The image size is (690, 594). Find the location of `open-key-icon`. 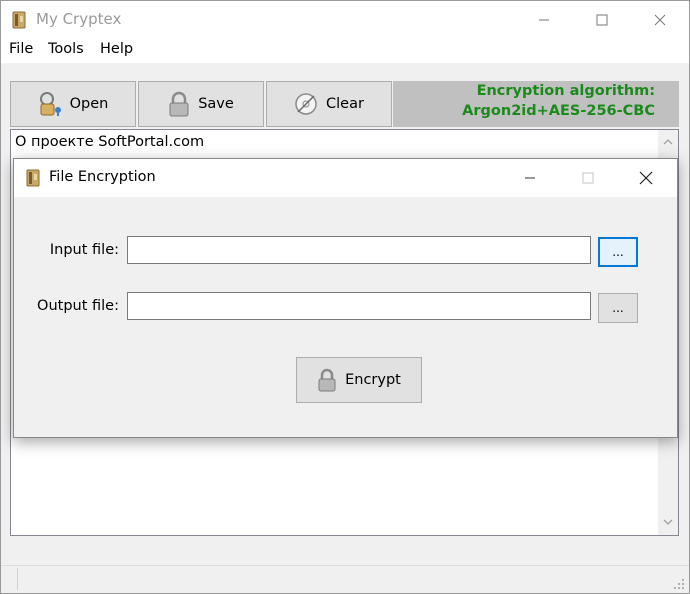

open-key-icon is located at coordinates (50, 104).